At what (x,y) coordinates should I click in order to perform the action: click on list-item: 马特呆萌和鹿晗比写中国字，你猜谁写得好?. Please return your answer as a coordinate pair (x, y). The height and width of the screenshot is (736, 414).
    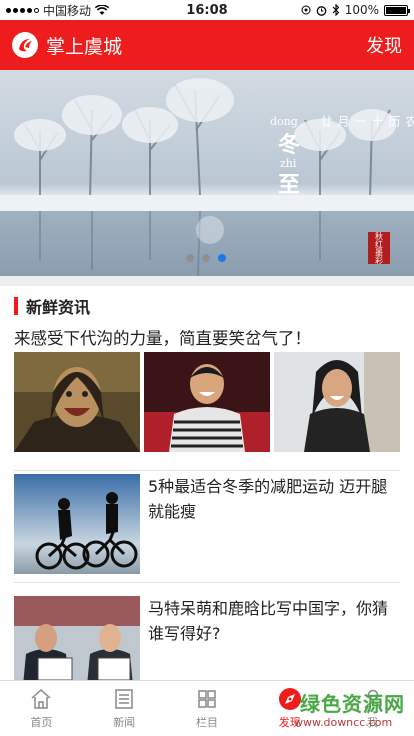
    Looking at the image, I should click on (207, 638).